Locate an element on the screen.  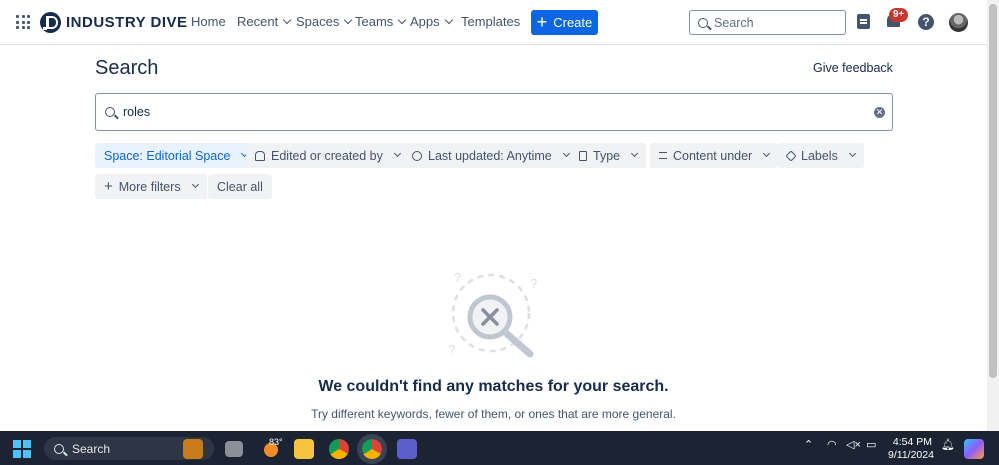
filter-content-under: Content under is located at coordinates (714, 155).